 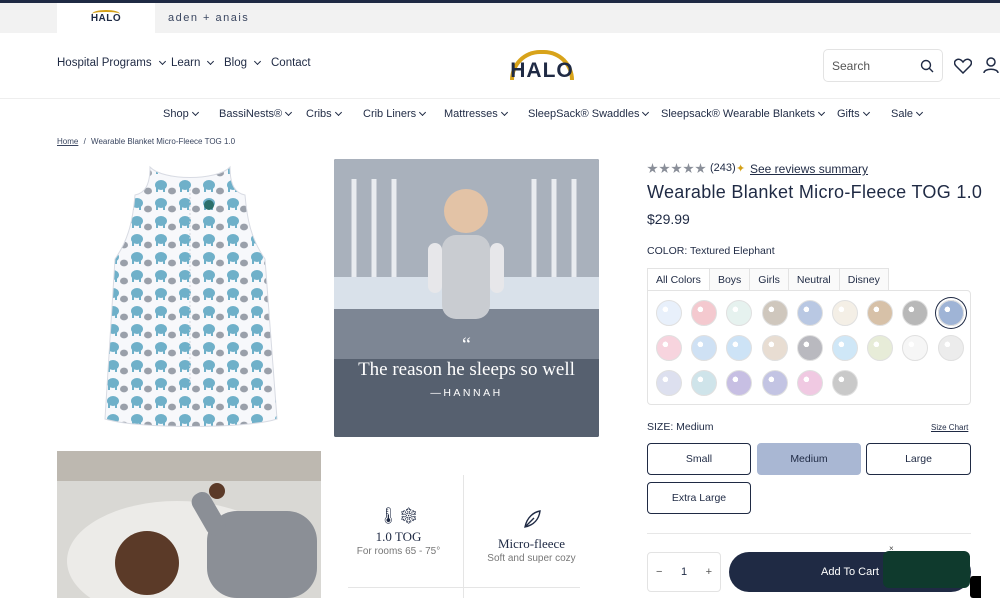 What do you see at coordinates (809, 459) in the screenshot?
I see `size-medium-button: Medium` at bounding box center [809, 459].